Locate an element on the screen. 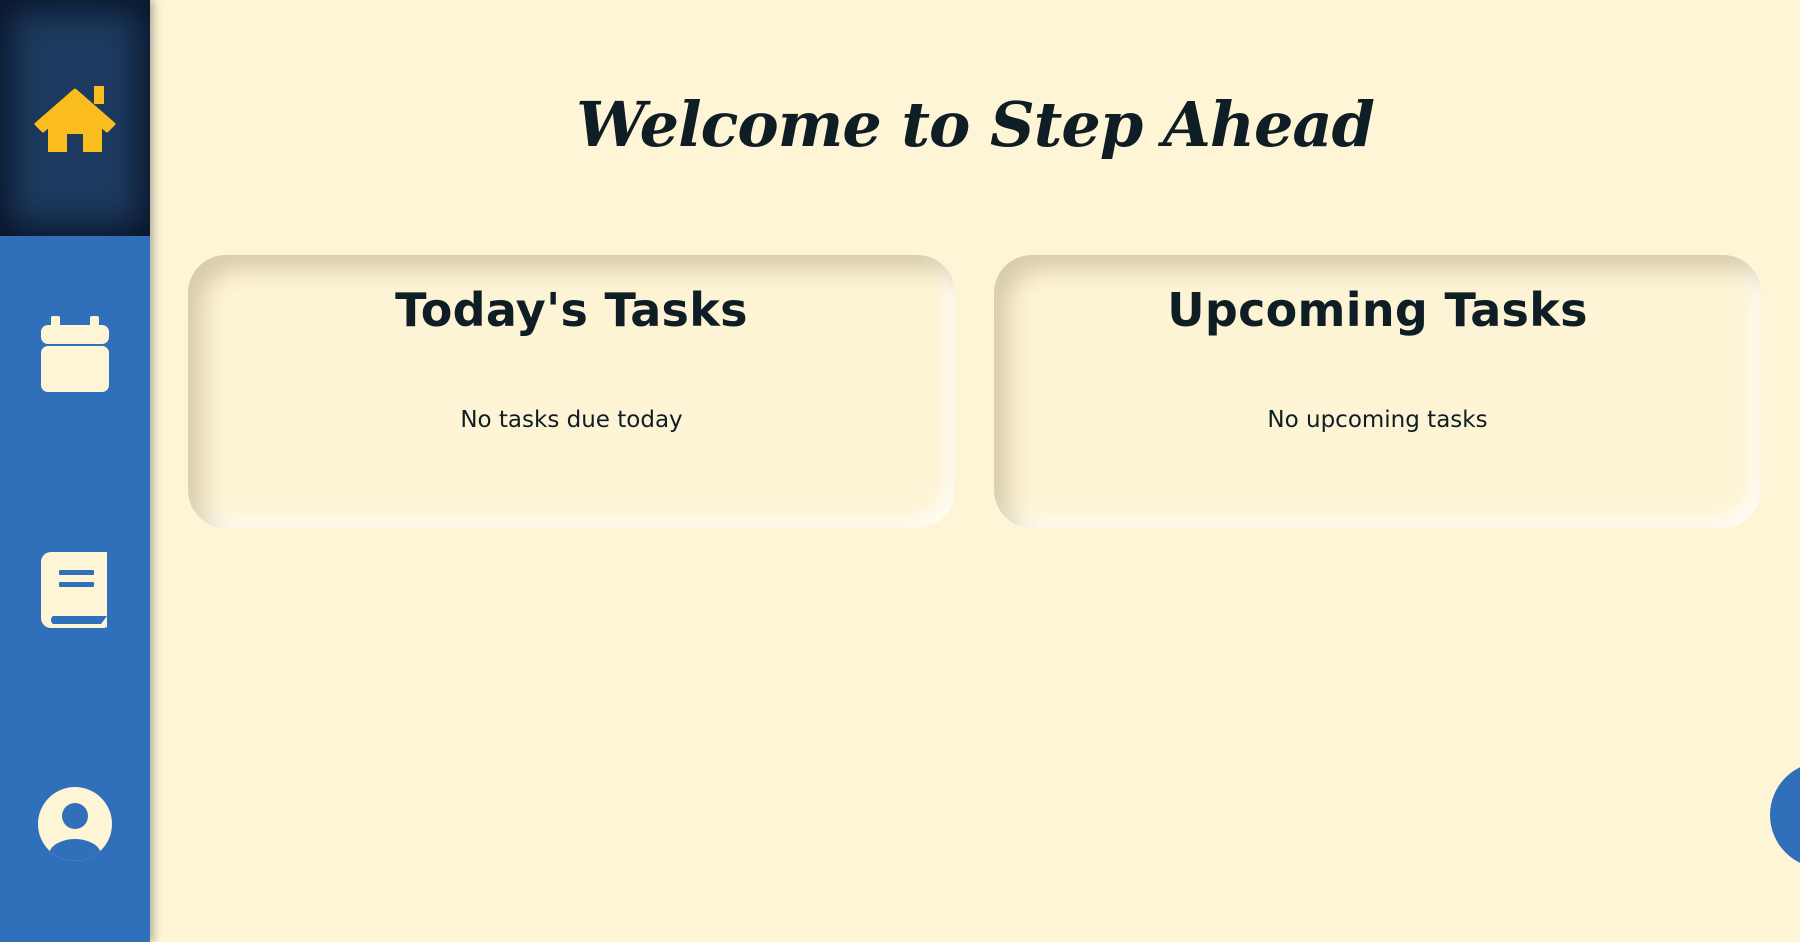 The image size is (1800, 942). calendar-icon is located at coordinates (75, 354).